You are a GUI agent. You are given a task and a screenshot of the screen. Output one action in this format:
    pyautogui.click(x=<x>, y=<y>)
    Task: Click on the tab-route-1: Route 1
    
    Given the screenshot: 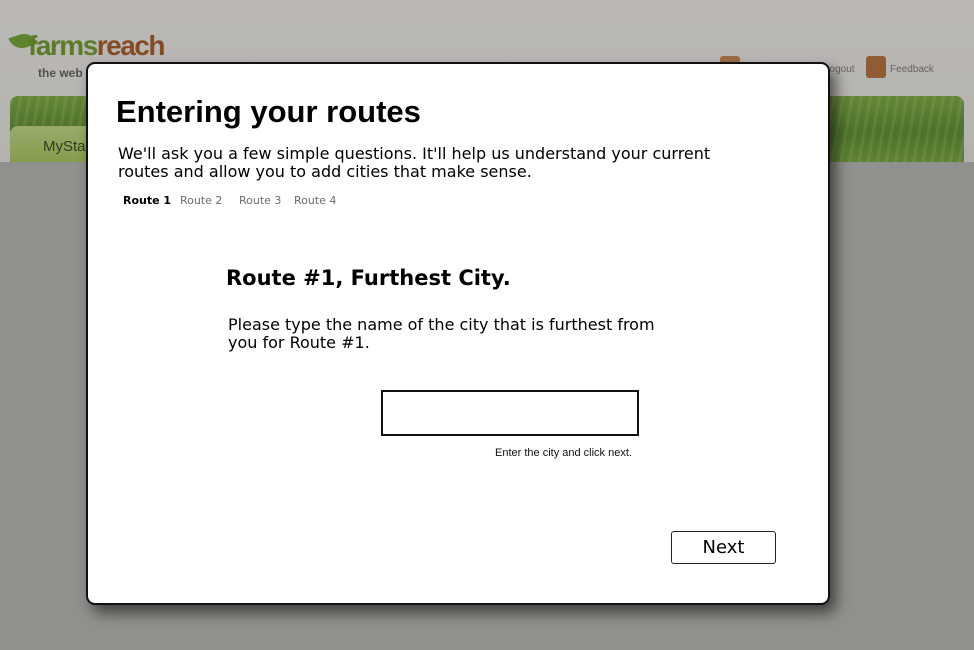 What is the action you would take?
    pyautogui.click(x=147, y=200)
    